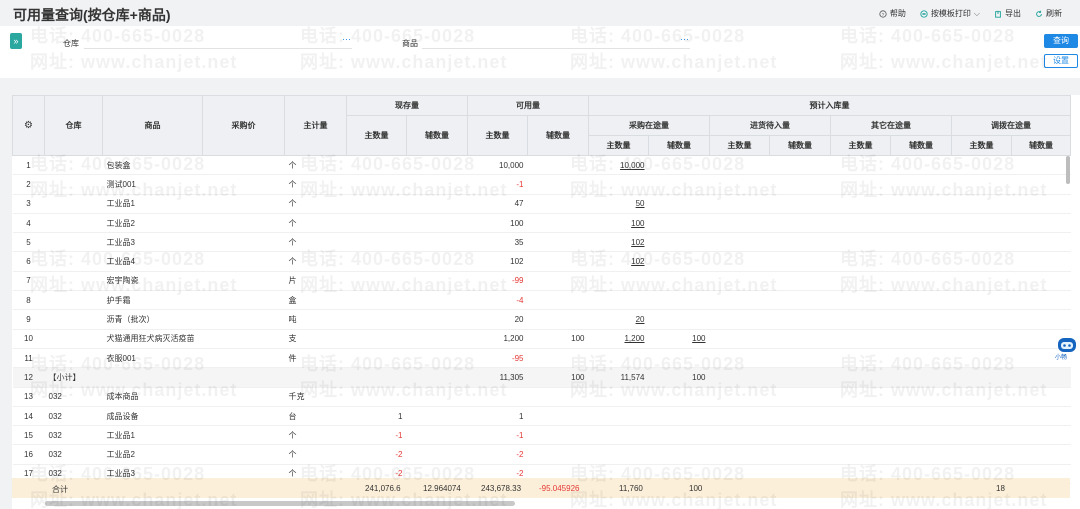 The width and height of the screenshot is (1080, 509). I want to click on table-row: 8 护手霜 盒 -4, so click(541, 300).